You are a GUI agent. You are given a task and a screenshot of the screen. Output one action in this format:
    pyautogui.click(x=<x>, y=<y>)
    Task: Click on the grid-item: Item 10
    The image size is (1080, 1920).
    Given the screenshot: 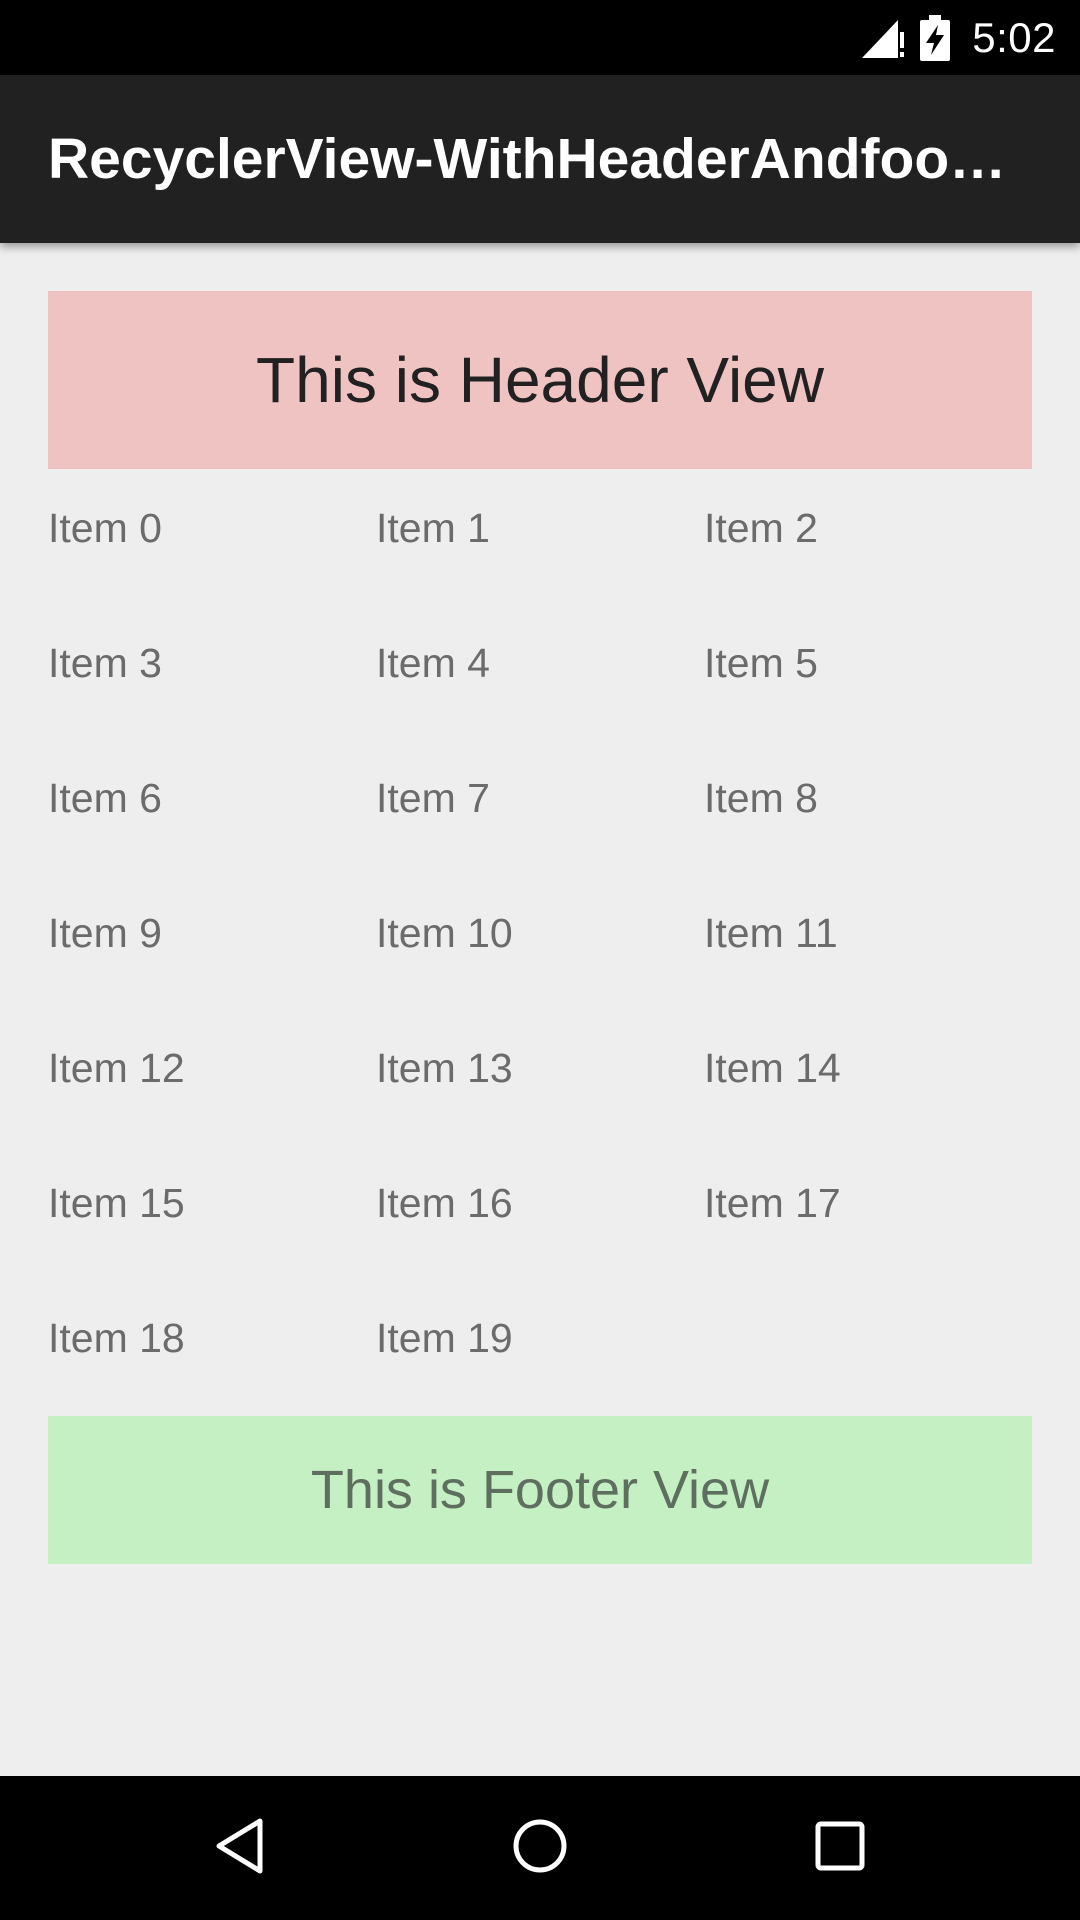 What is the action you would take?
    pyautogui.click(x=540, y=941)
    